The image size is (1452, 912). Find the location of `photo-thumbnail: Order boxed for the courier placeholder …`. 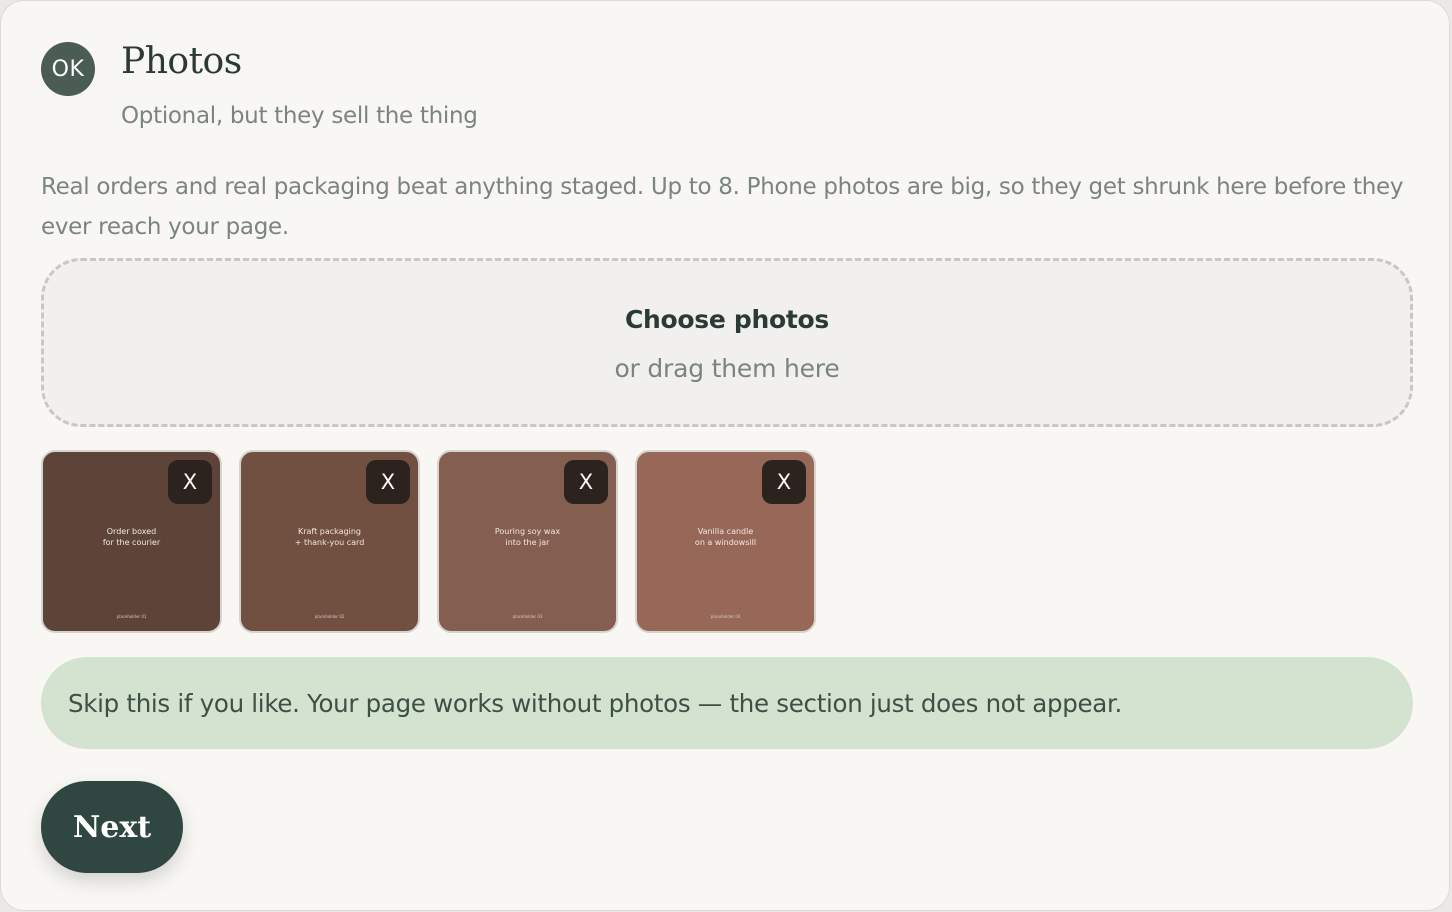

photo-thumbnail: Order boxed for the courier placeholder … is located at coordinates (131, 541).